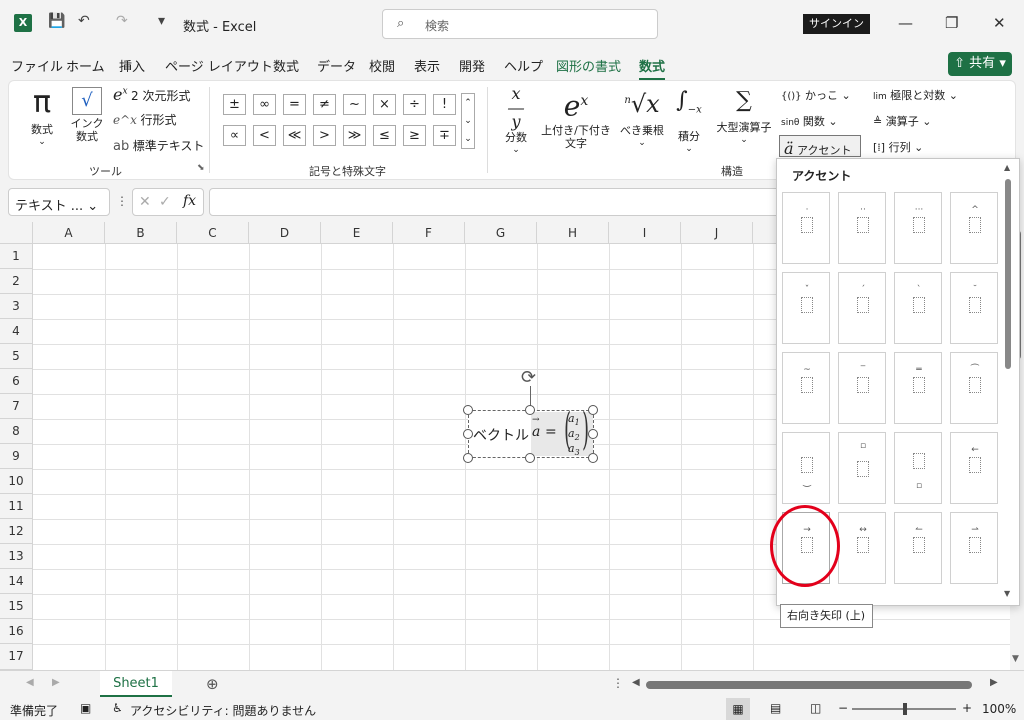  What do you see at coordinates (234, 104) in the screenshot?
I see `symbol-plus-minus: ±` at bounding box center [234, 104].